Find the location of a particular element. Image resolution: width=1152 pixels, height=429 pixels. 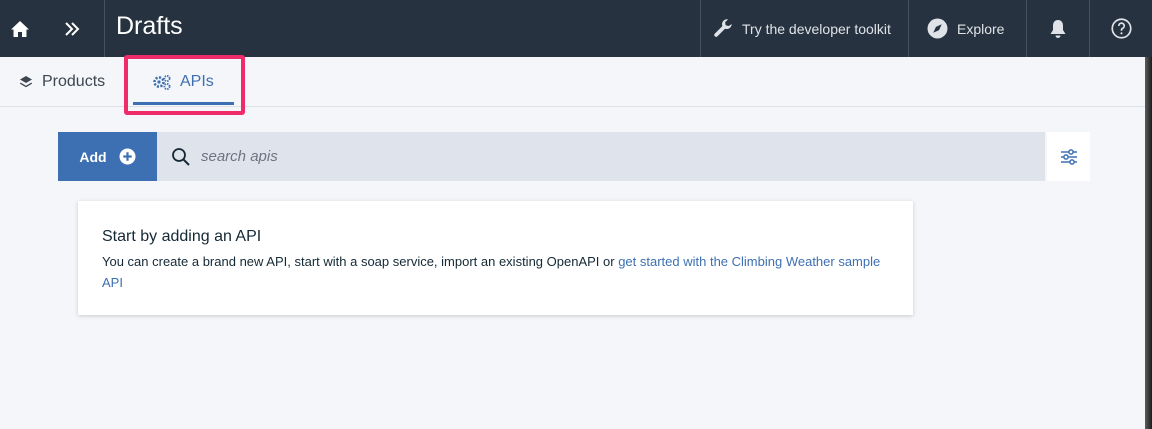

tab-products: Products is located at coordinates (62, 82).